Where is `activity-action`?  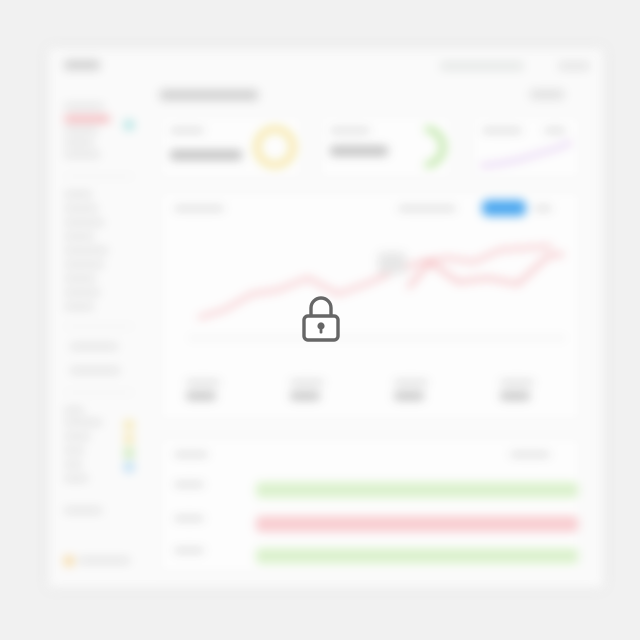 activity-action is located at coordinates (530, 454).